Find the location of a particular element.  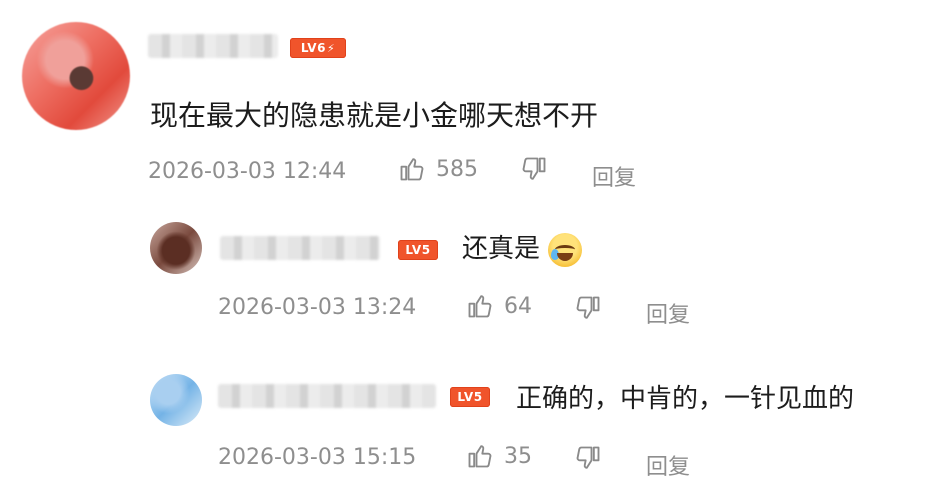

timestamp: 2026-03-03 12:44 is located at coordinates (247, 171).